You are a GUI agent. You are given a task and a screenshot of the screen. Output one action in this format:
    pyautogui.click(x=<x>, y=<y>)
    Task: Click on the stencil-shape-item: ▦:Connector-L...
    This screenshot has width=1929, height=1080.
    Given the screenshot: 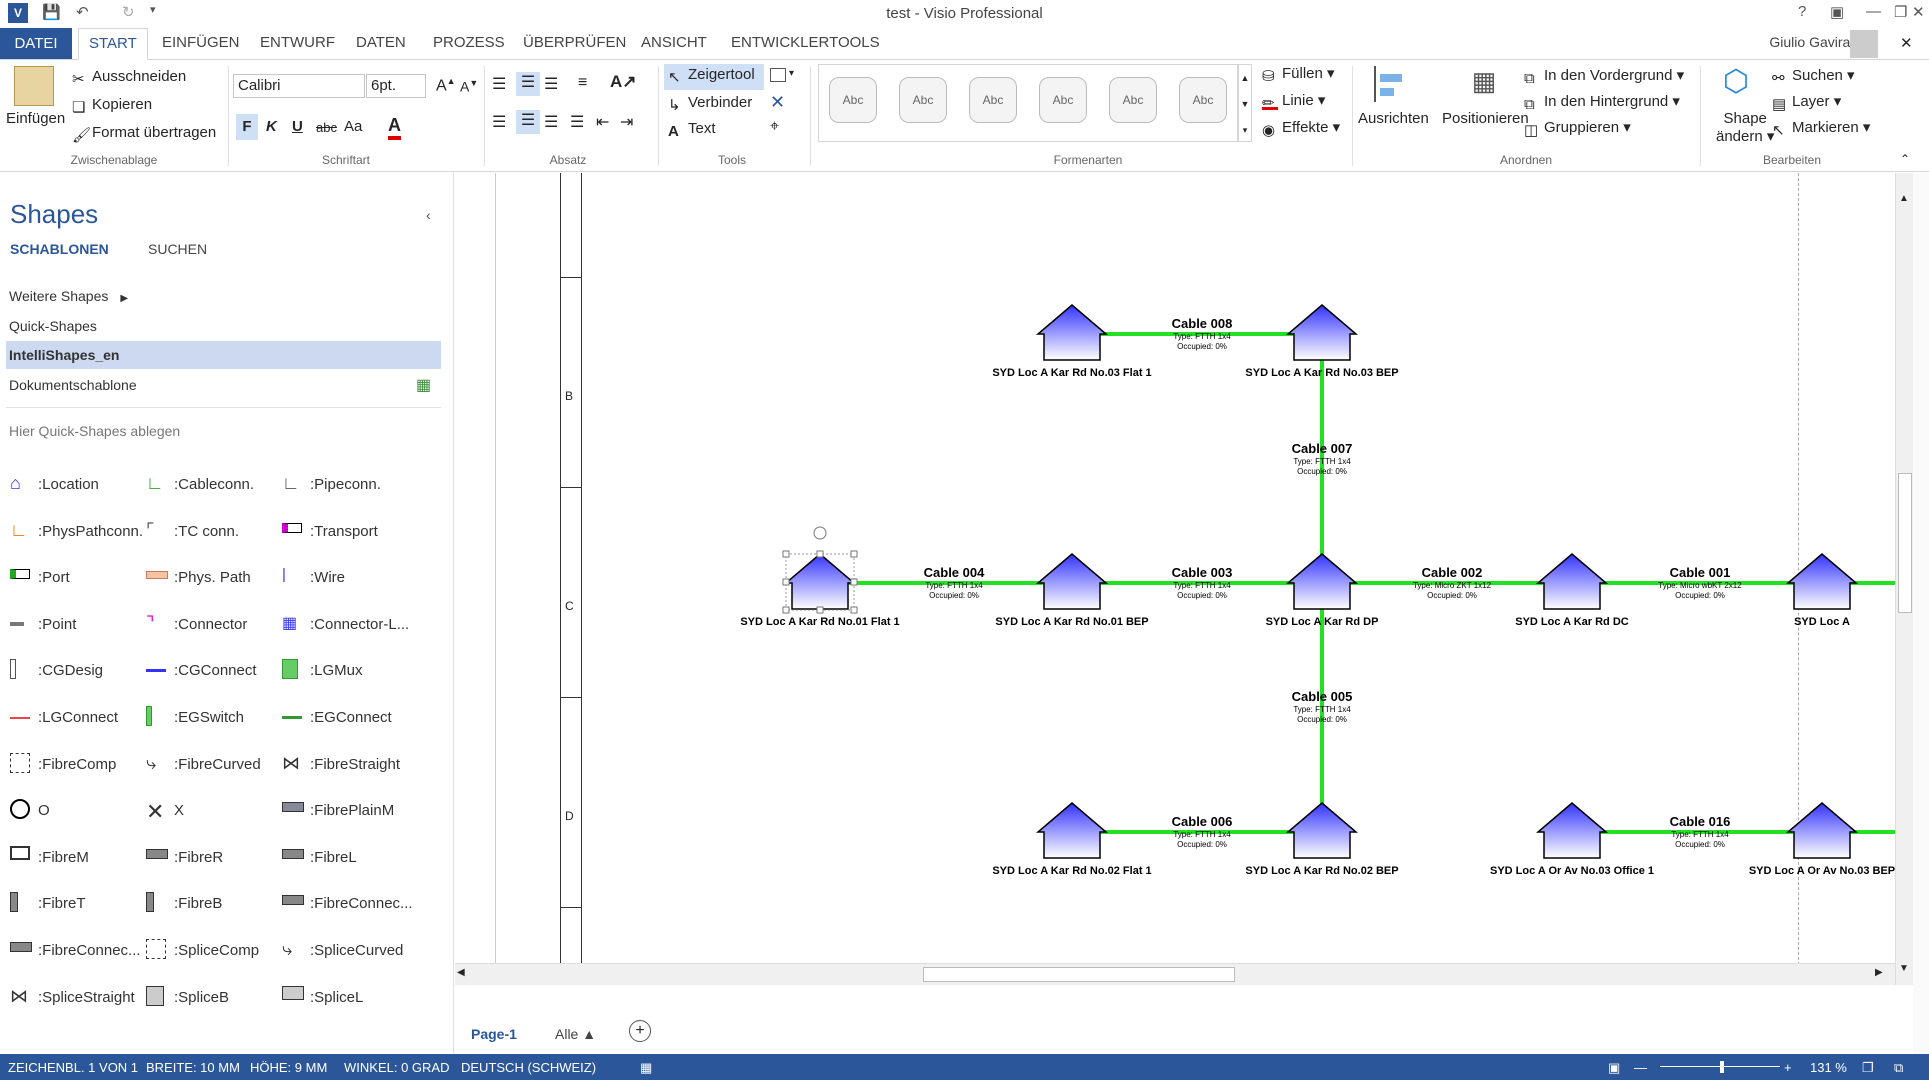 What is the action you would take?
    pyautogui.click(x=345, y=625)
    